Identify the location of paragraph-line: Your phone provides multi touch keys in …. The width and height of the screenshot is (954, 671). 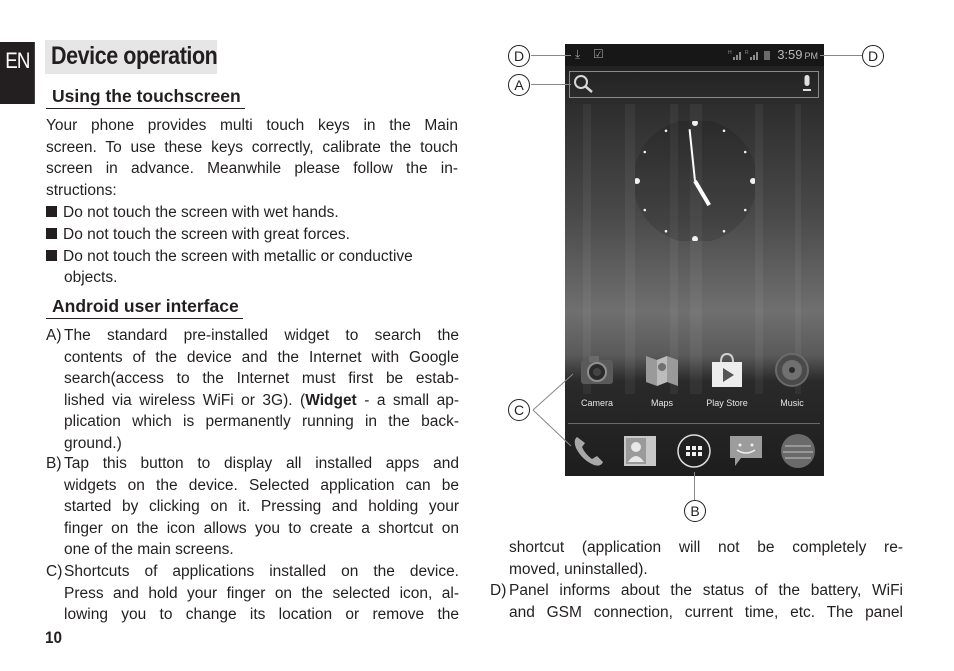
(252, 125).